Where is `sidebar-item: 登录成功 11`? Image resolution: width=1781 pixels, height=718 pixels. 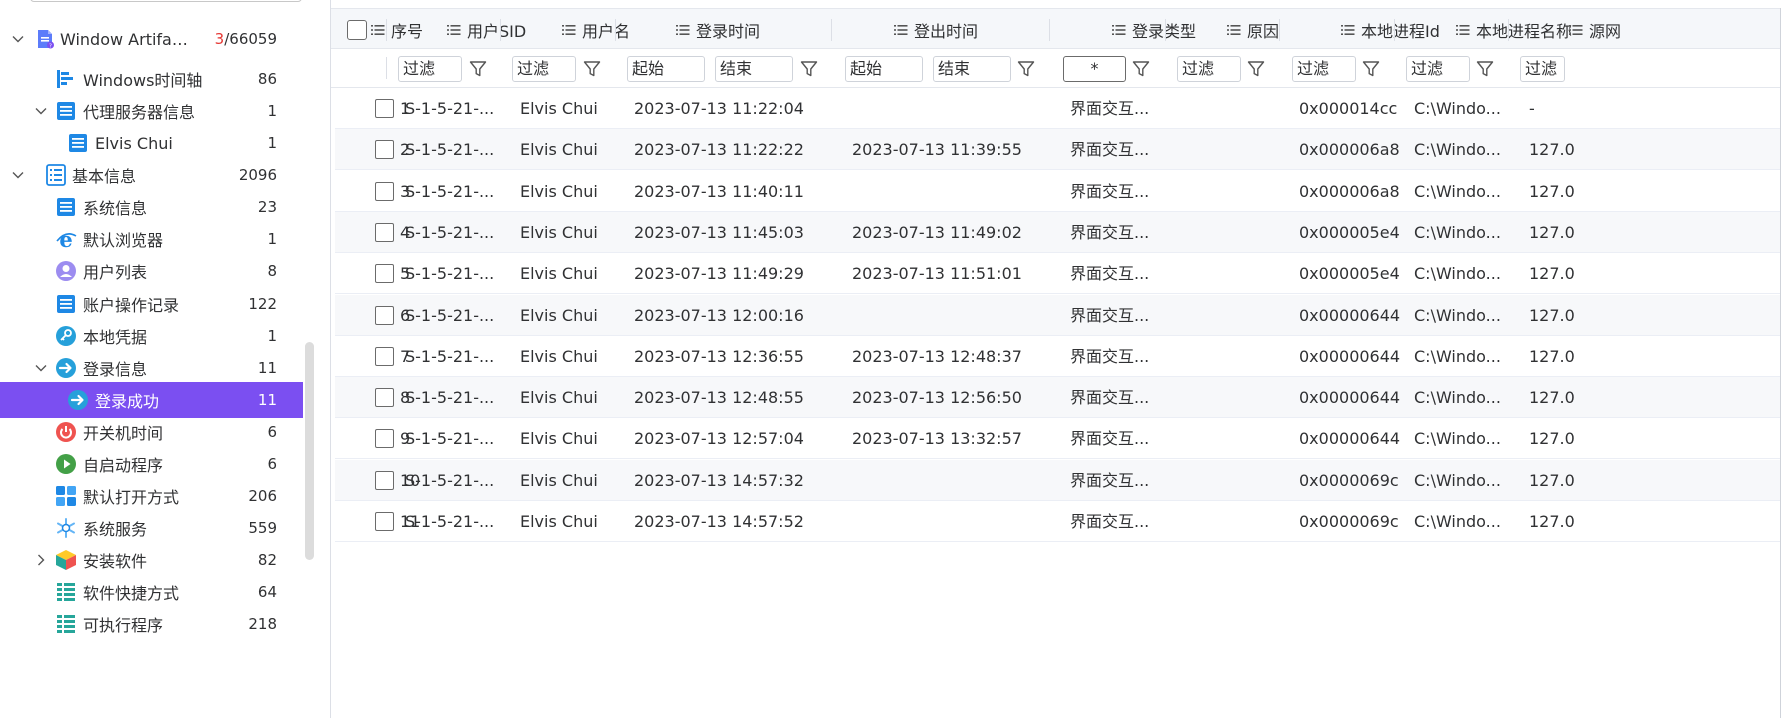
sidebar-item: 登录成功 11 is located at coordinates (151, 400).